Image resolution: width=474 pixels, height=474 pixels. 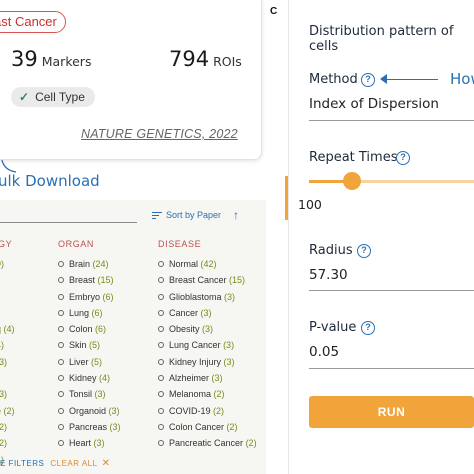 I want to click on disease-filter-item: Alzheimer (3), so click(x=207, y=378).